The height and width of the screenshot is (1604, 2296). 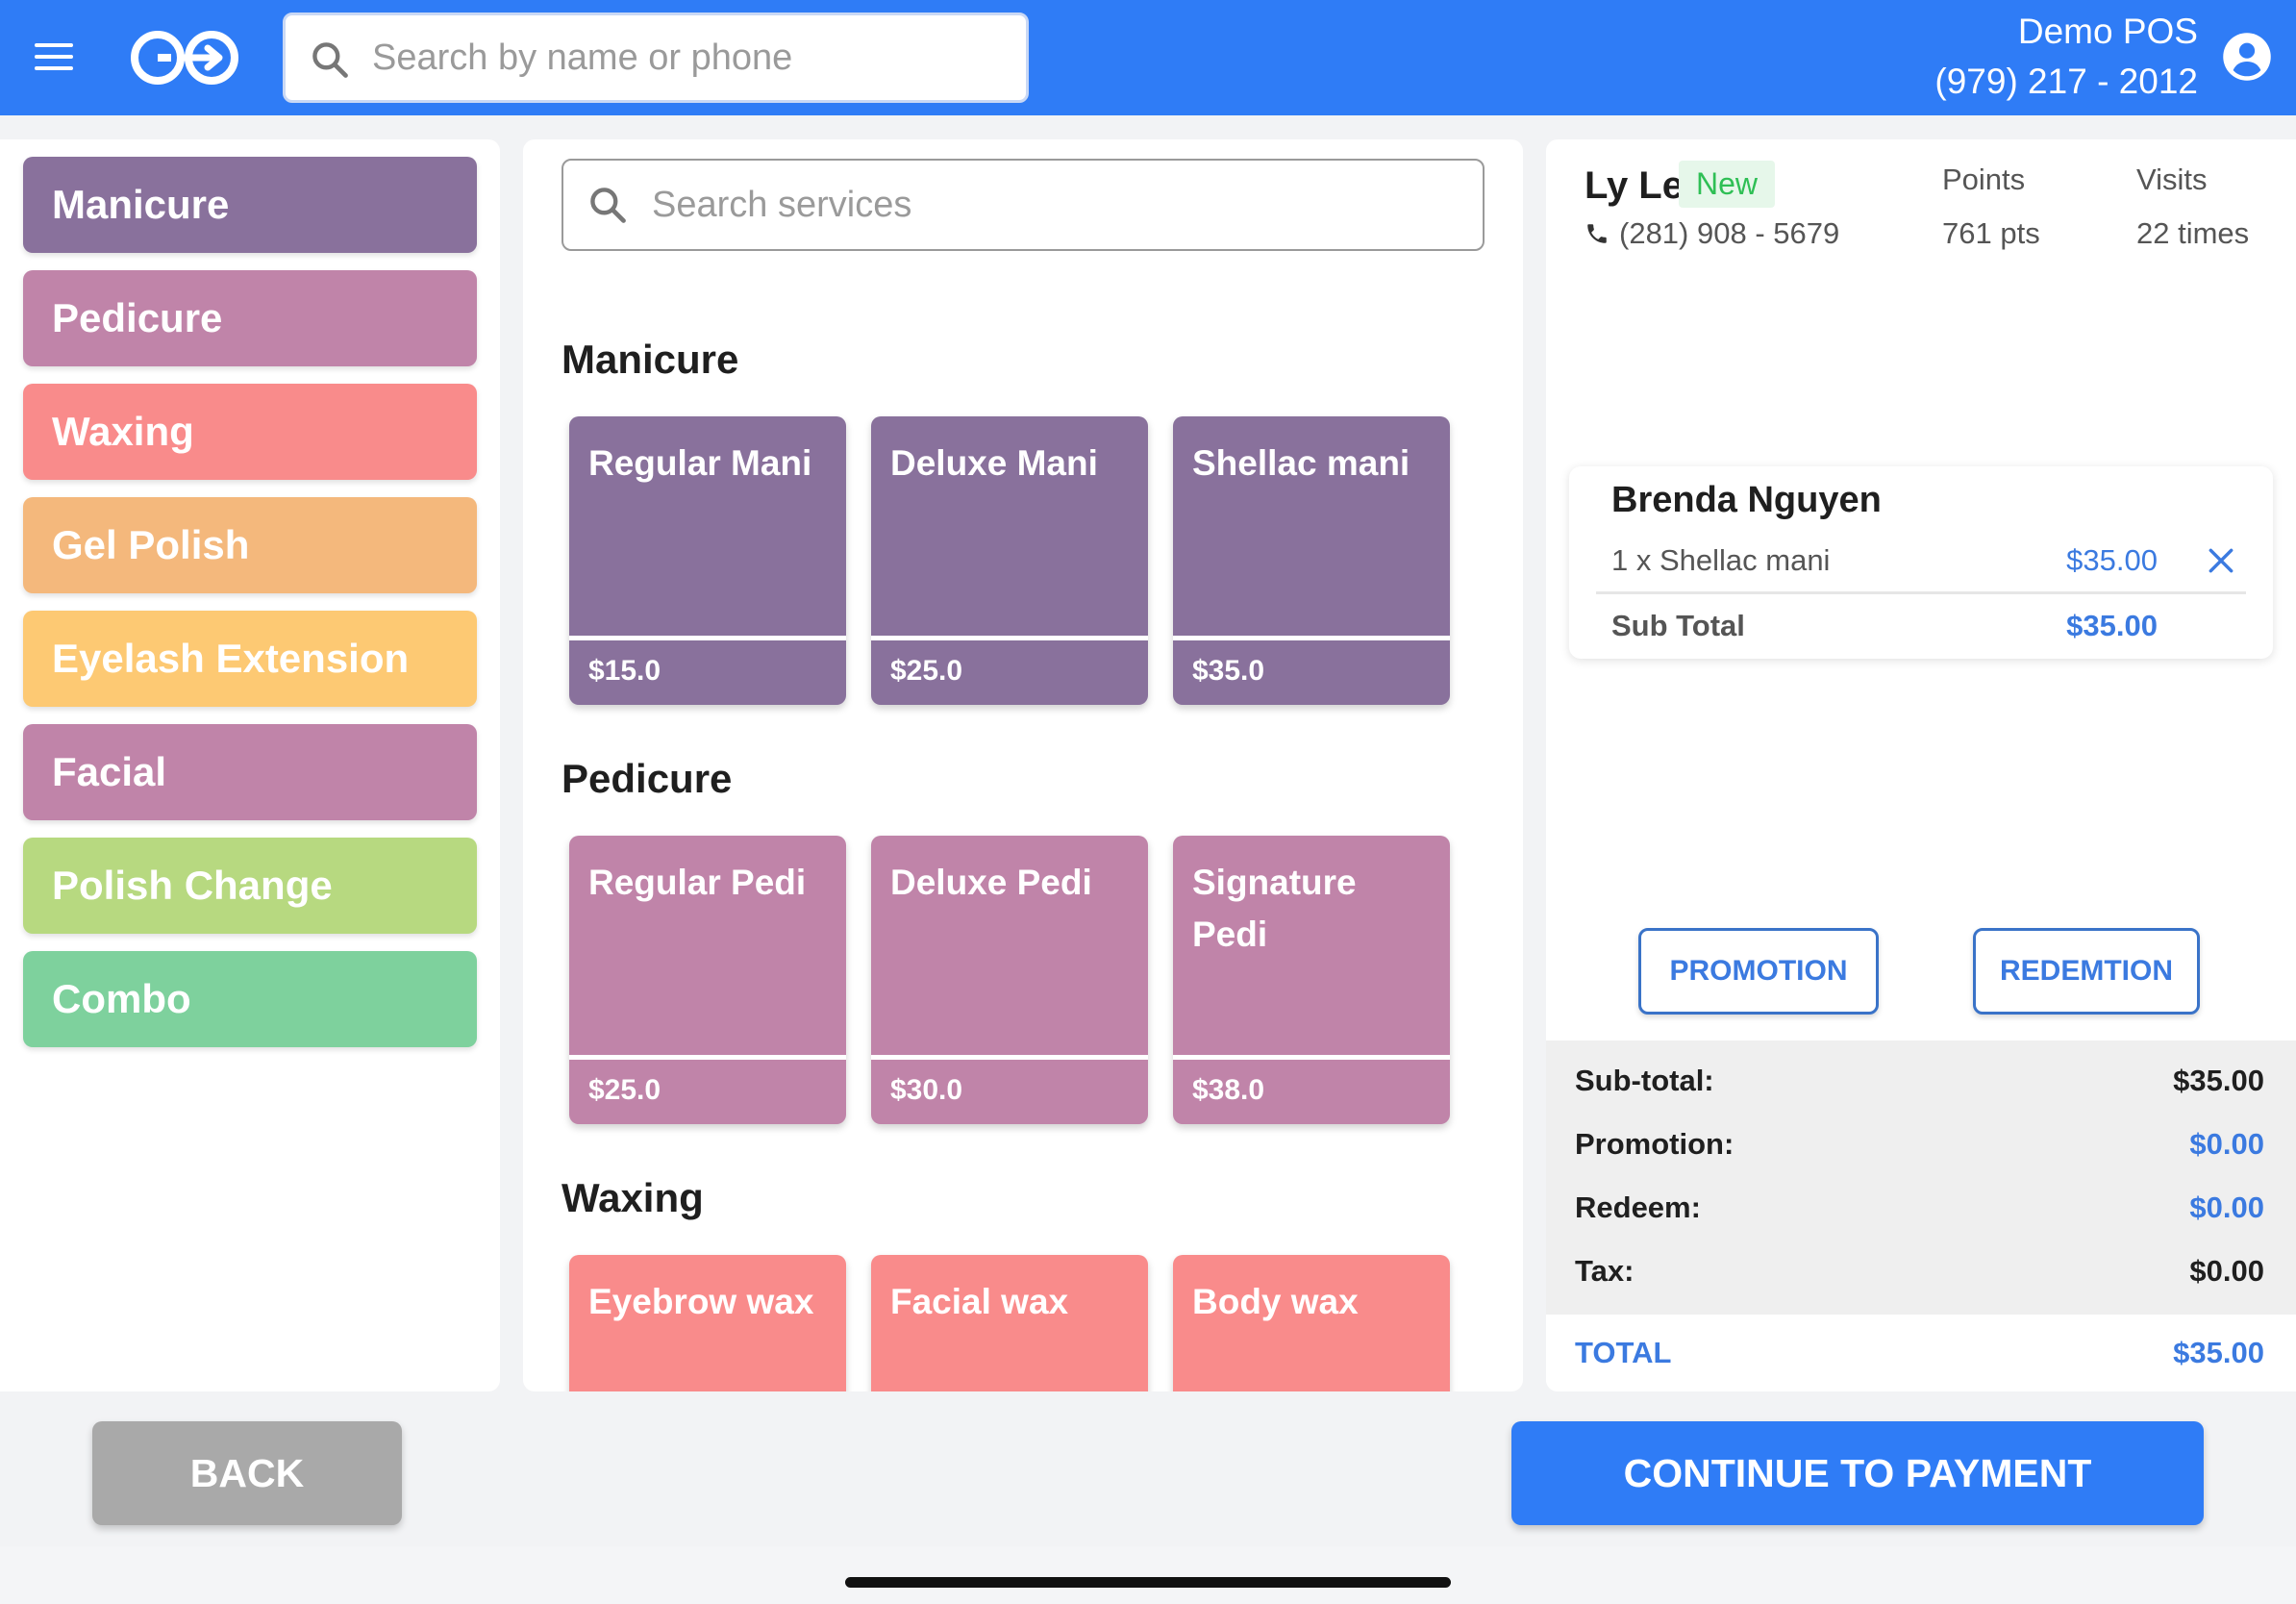 What do you see at coordinates (1148, 1582) in the screenshot?
I see `home-indicator` at bounding box center [1148, 1582].